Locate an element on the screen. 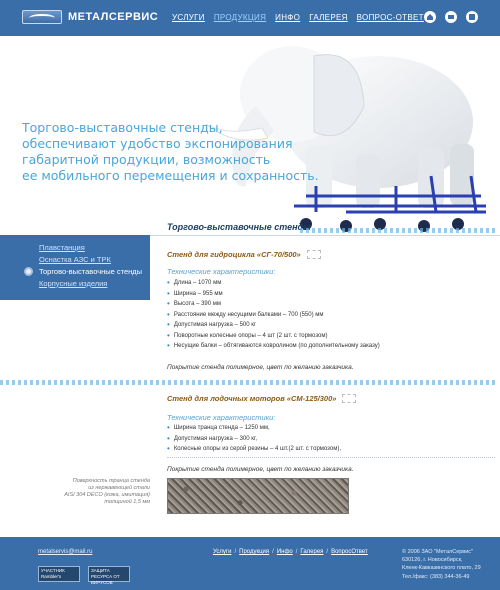  address-line: 630126, г. Новосибирск, is located at coordinates (432, 560).